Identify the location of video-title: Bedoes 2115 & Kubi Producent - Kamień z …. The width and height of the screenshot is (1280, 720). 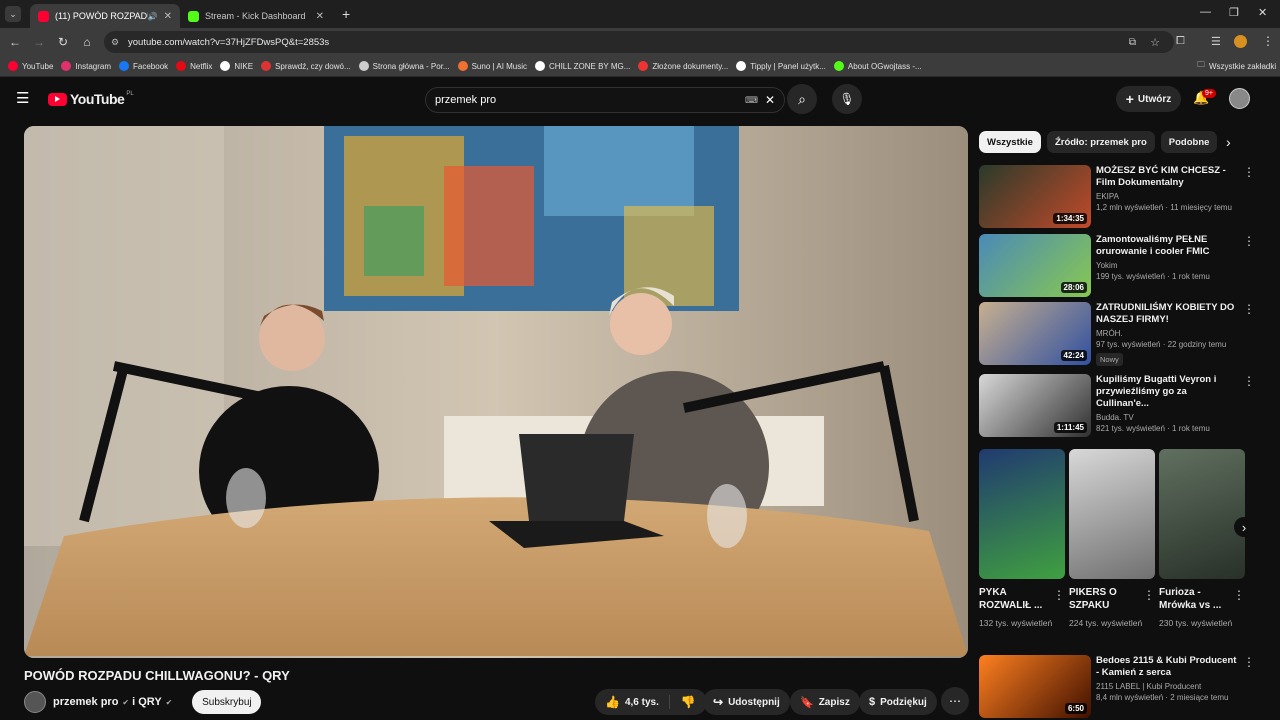
(1168, 667).